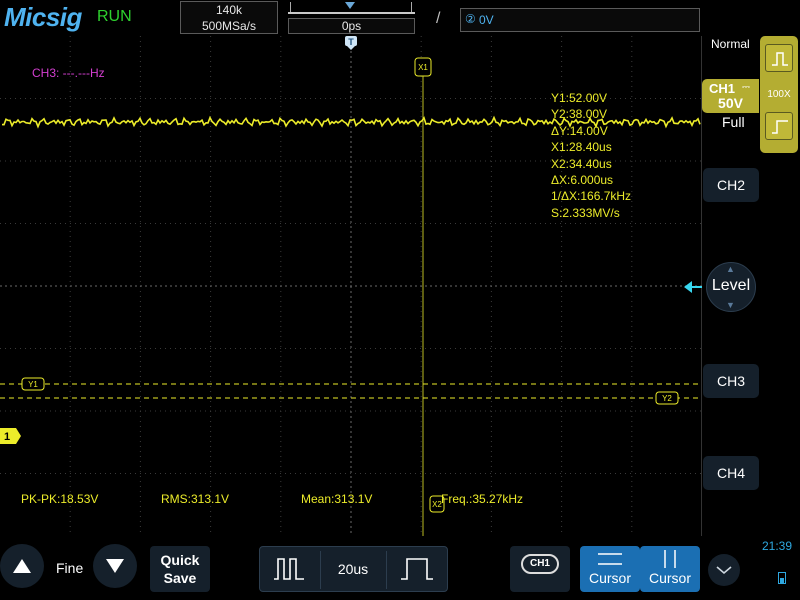 The width and height of the screenshot is (800, 600). Describe the element at coordinates (68, 73) in the screenshot. I see `ch3-frequency-readout: CH3: ---.---Hz` at that location.